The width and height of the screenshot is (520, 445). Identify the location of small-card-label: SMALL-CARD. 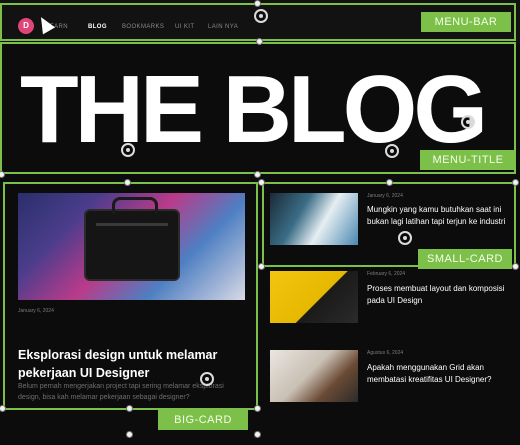
(465, 259).